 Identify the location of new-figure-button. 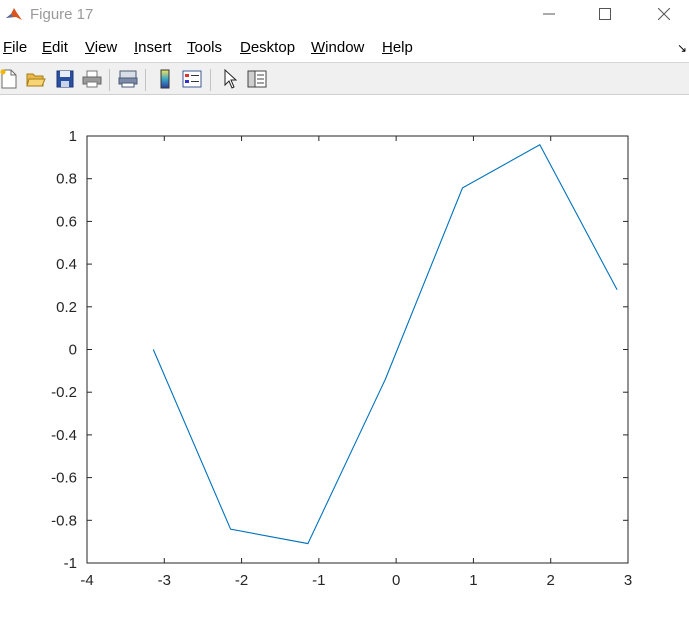
(10, 79).